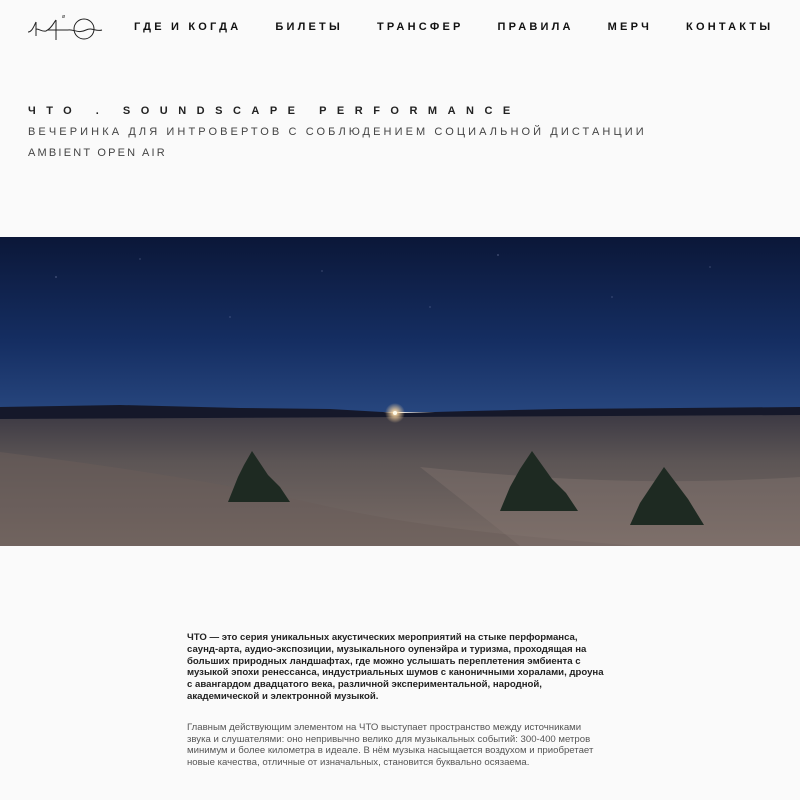 The image size is (800, 800). Describe the element at coordinates (274, 111) in the screenshot. I see `page-title: ЧТО . SOUNDSCAPE PERFORMANCE` at that location.